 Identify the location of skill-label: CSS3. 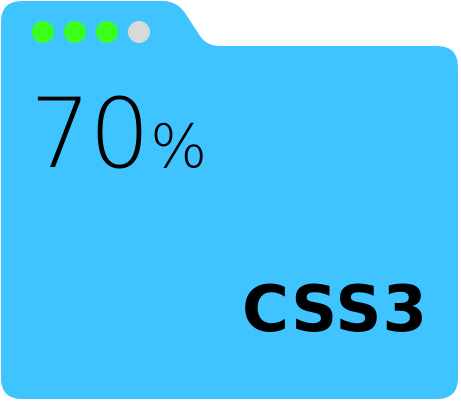
(335, 310).